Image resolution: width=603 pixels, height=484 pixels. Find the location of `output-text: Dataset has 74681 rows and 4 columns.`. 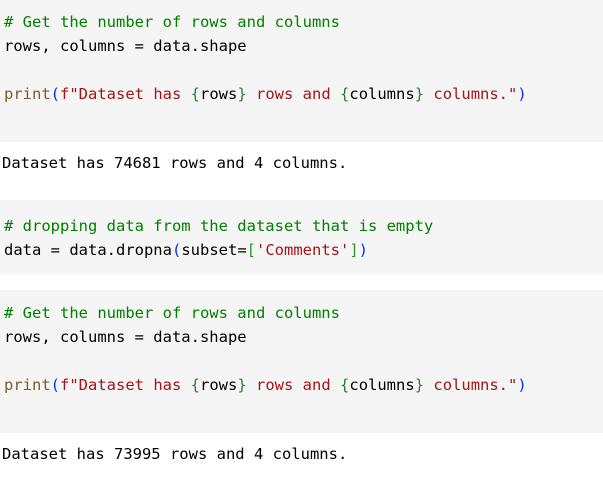

output-text: Dataset has 74681 rows and 4 columns. is located at coordinates (175, 163).